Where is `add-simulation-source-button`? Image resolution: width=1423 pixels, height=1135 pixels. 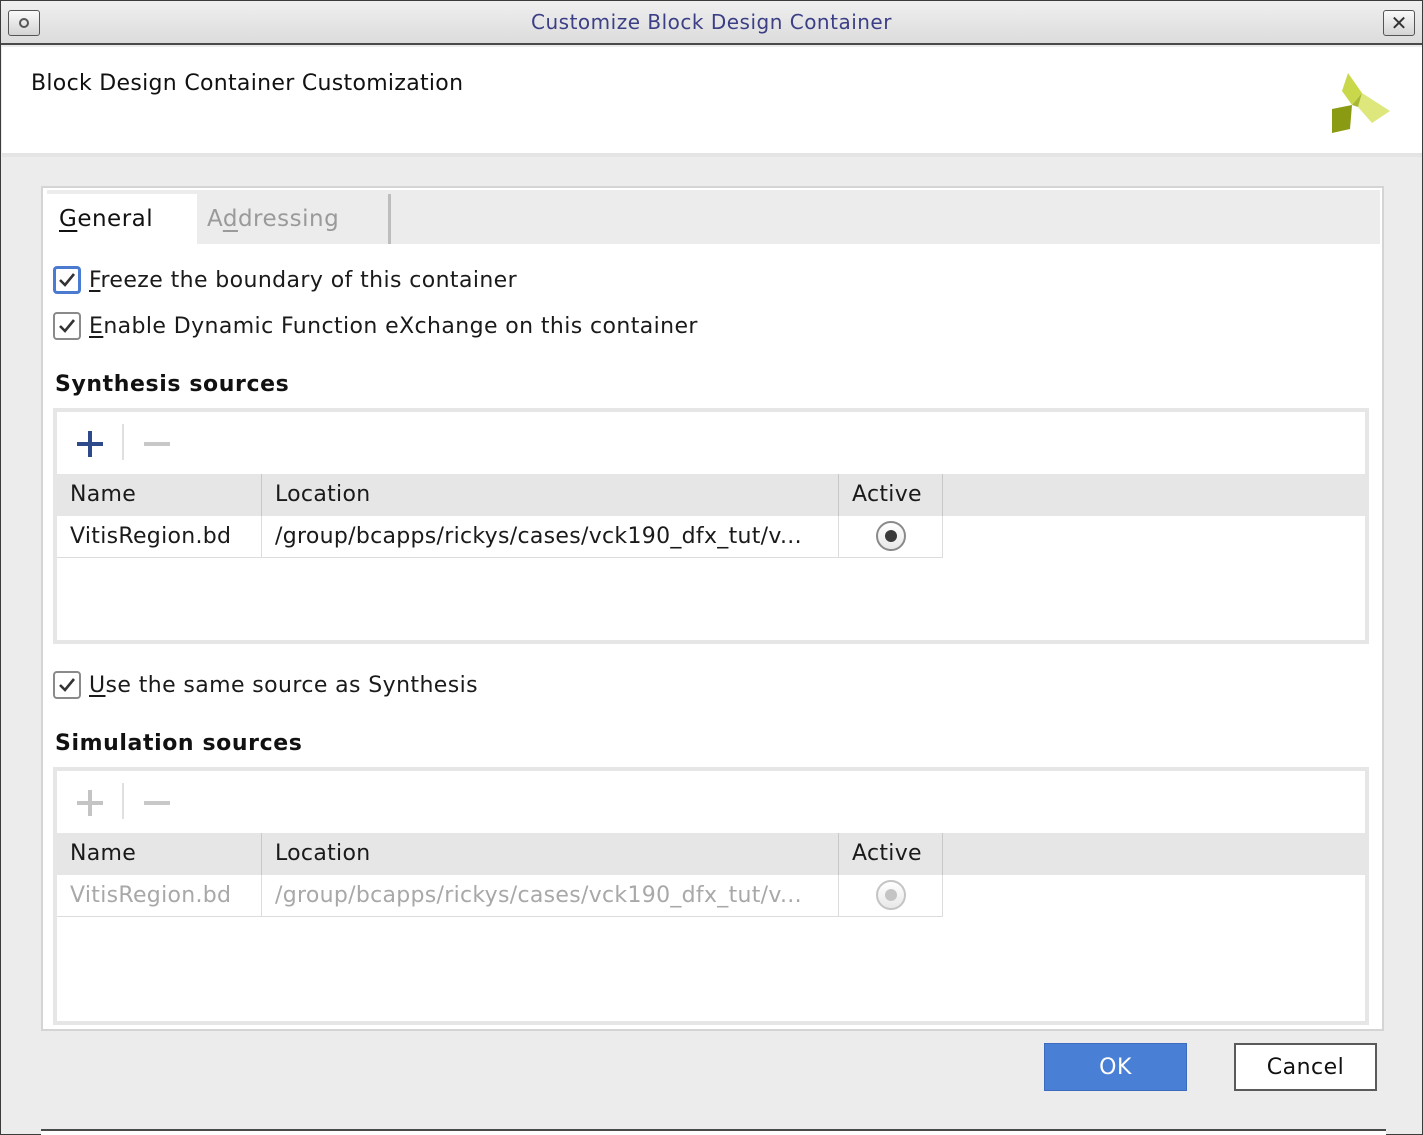 add-simulation-source-button is located at coordinates (90, 803).